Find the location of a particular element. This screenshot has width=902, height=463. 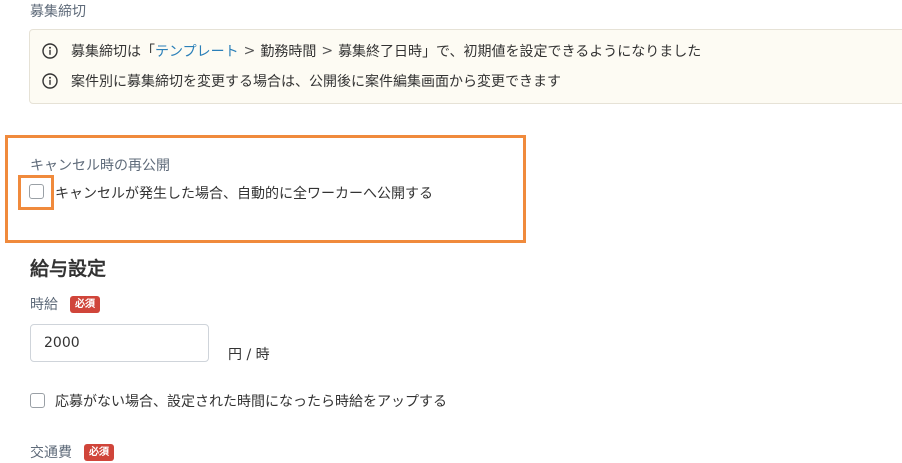

template-link: テンプレート is located at coordinates (197, 51).